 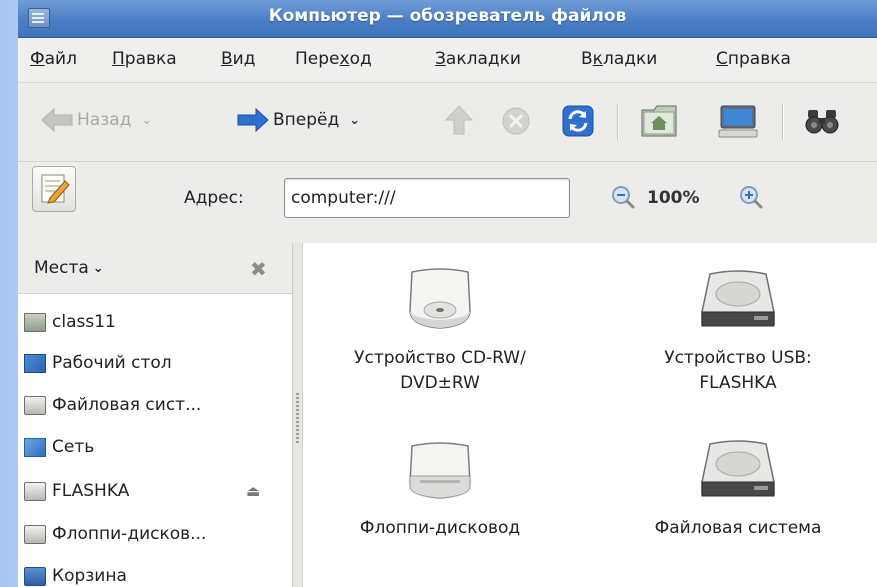 I want to click on device-usb-flashka: Устройство USB: FLASHKA, so click(x=738, y=331).